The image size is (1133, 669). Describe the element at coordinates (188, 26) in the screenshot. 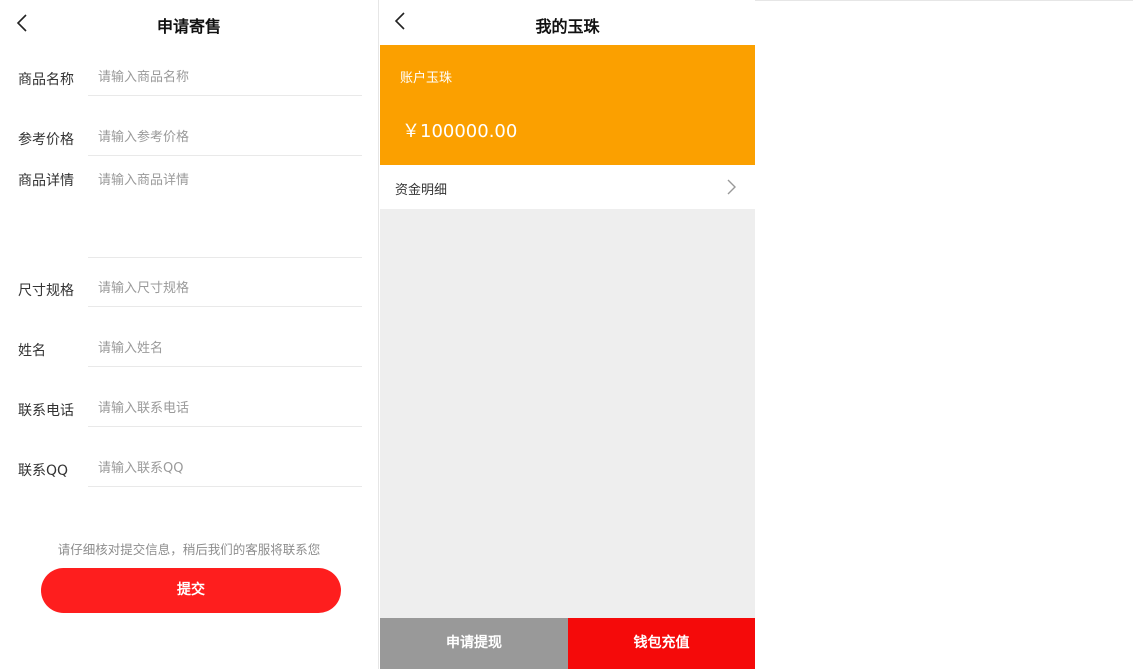

I see `page-title: 申请寄售` at that location.